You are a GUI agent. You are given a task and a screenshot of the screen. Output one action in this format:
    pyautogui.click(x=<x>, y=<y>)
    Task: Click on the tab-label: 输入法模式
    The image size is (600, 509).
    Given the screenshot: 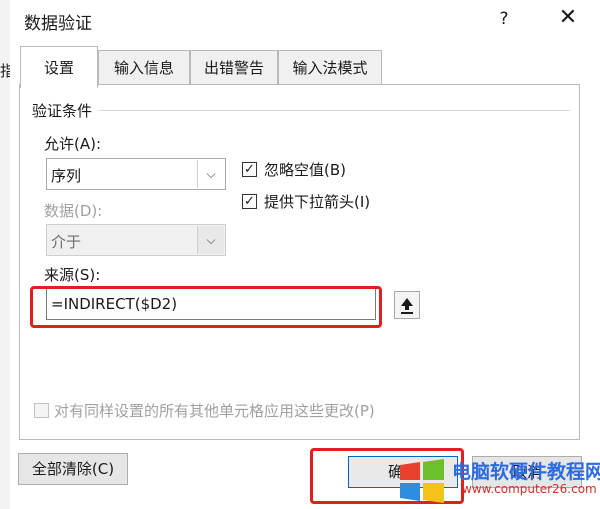 What is the action you would take?
    pyautogui.click(x=330, y=68)
    